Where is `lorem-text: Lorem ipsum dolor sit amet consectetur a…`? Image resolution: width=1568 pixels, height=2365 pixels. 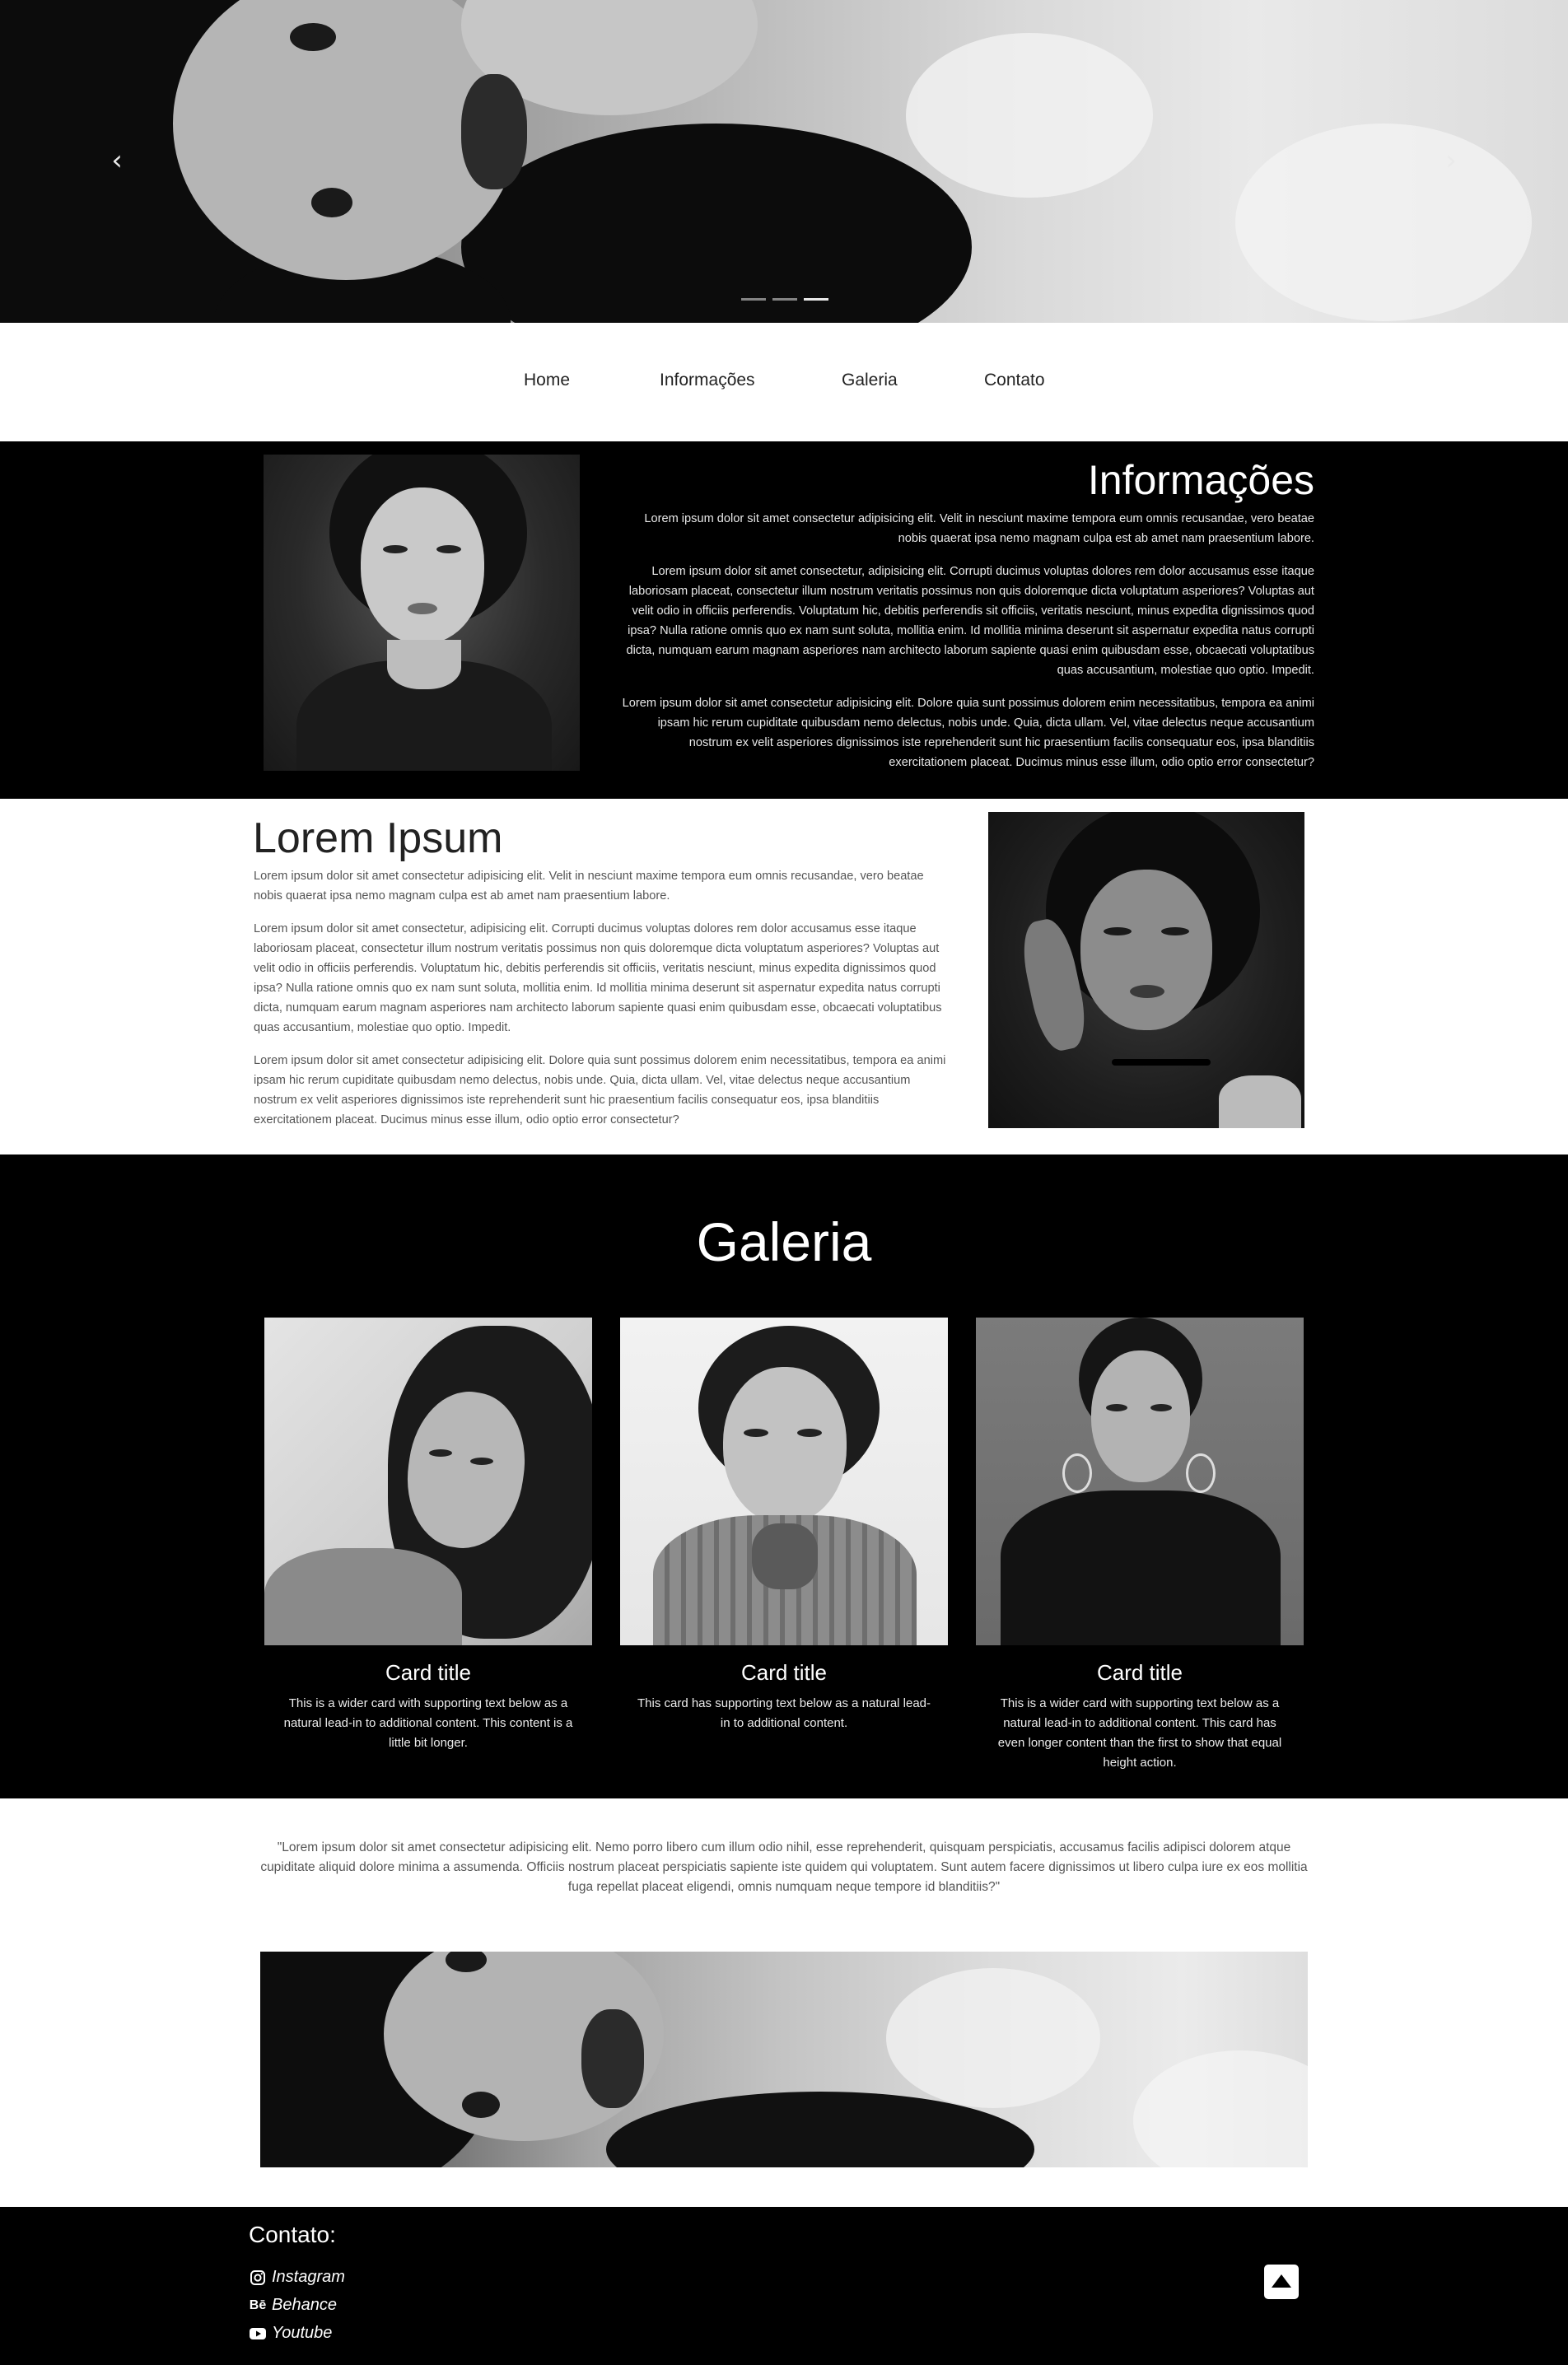 lorem-text: Lorem ipsum dolor sit amet consectetur a… is located at coordinates (604, 1005).